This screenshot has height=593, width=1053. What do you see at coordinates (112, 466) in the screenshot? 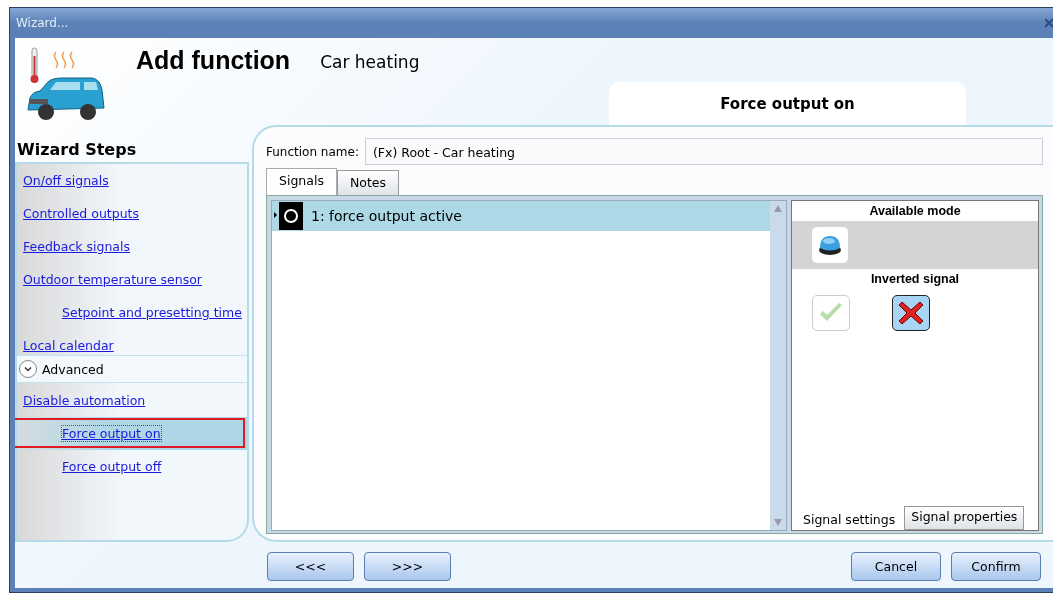
I see `step-link: Force output off` at bounding box center [112, 466].